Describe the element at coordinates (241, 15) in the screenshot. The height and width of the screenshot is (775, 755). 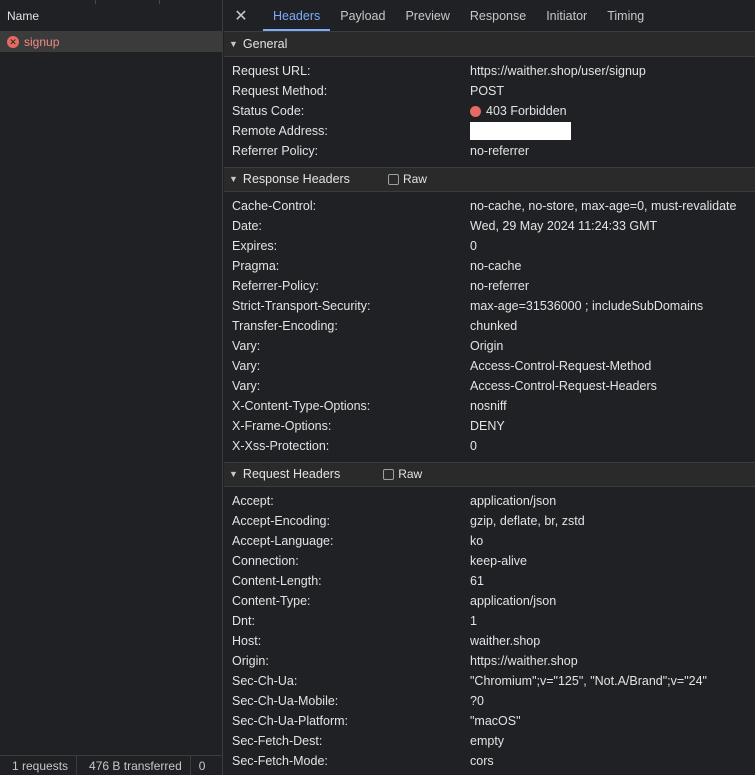
I see `close-icon: ✕` at that location.